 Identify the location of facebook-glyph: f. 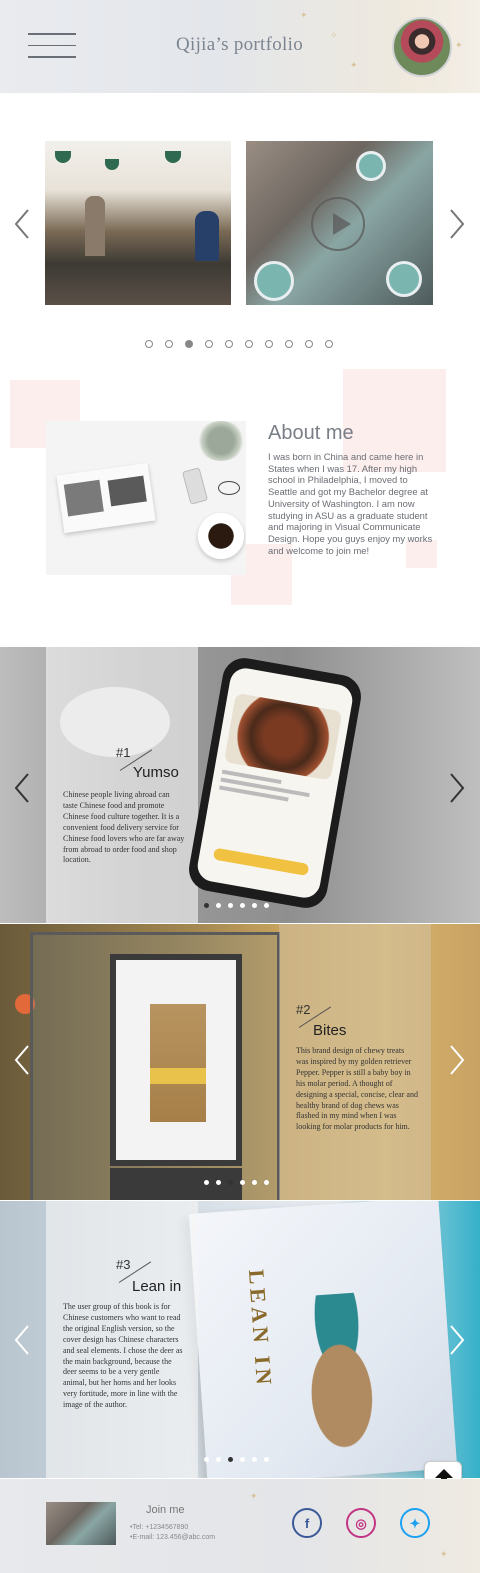
(307, 1523).